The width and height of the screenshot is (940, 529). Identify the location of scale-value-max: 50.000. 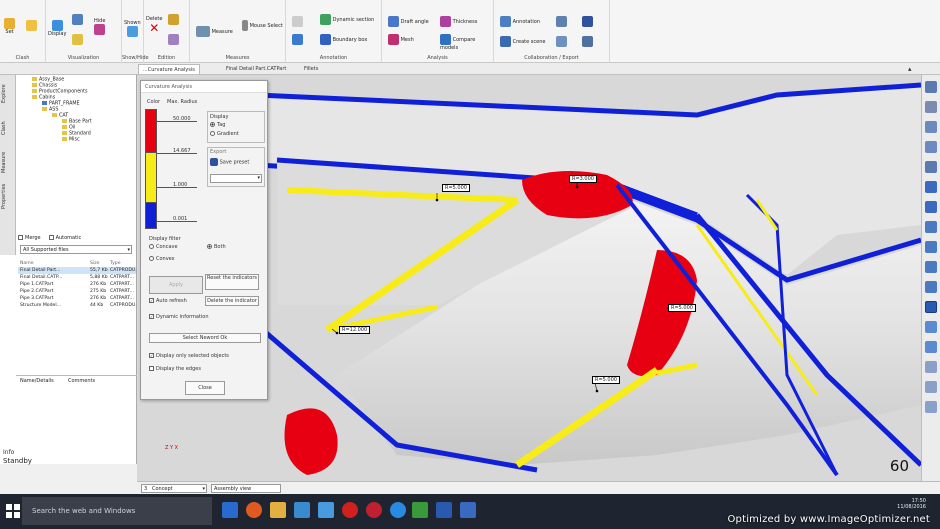
(182, 119).